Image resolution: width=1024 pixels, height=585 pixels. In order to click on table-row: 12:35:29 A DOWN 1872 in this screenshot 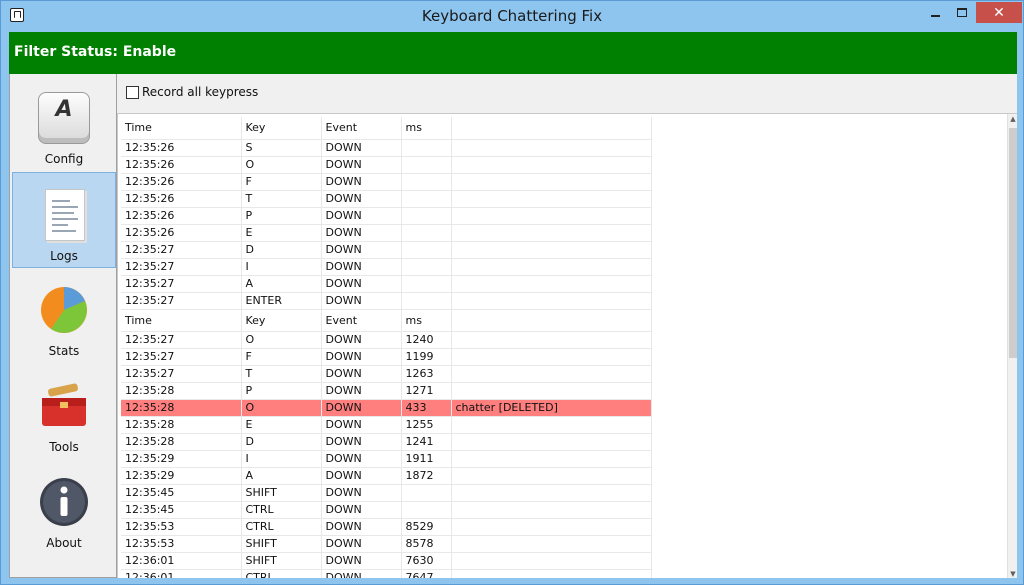, I will do `click(386, 476)`.